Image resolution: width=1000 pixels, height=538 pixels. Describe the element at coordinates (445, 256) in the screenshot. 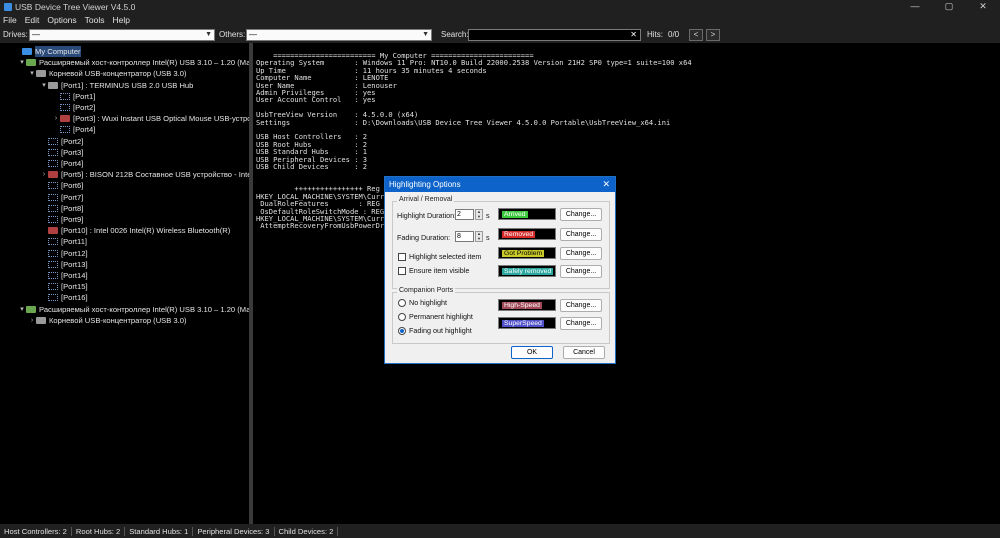

I see `highlight-selected-label: Highlight selected item` at that location.